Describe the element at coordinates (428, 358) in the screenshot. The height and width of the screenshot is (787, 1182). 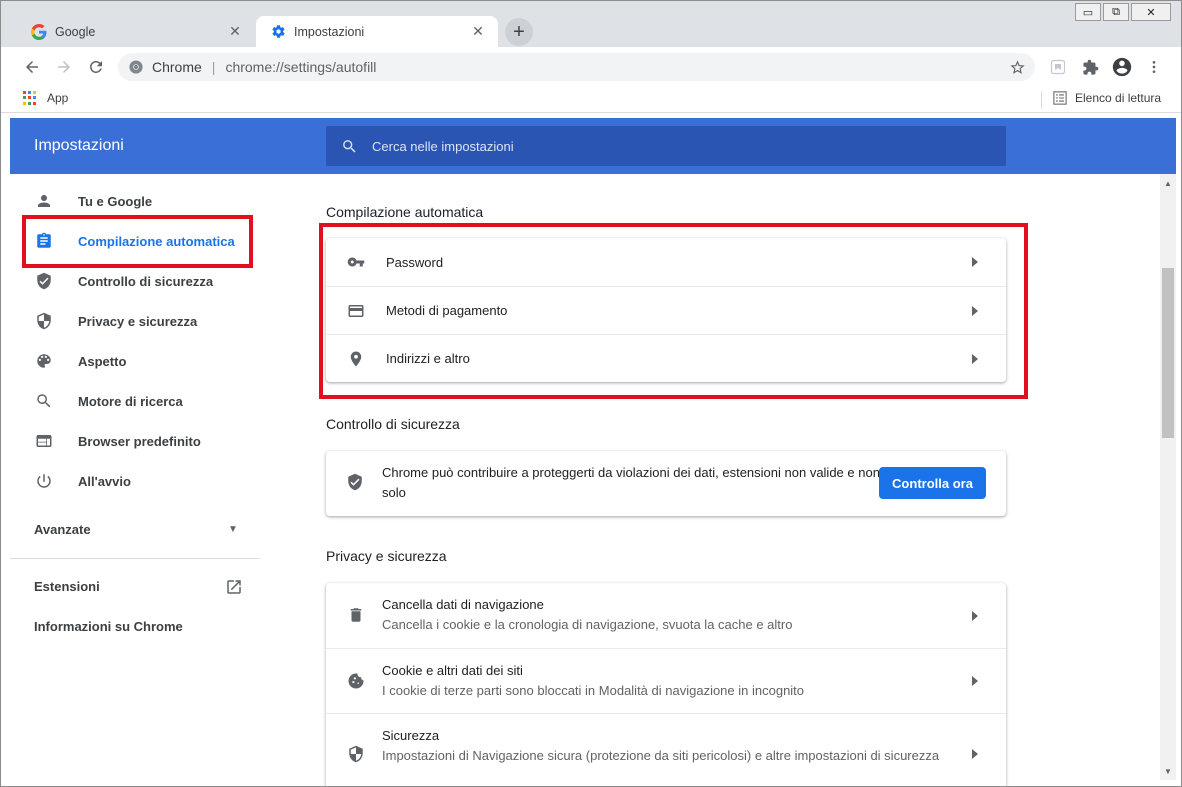
I see `row-label: Indirizzi e altro` at that location.